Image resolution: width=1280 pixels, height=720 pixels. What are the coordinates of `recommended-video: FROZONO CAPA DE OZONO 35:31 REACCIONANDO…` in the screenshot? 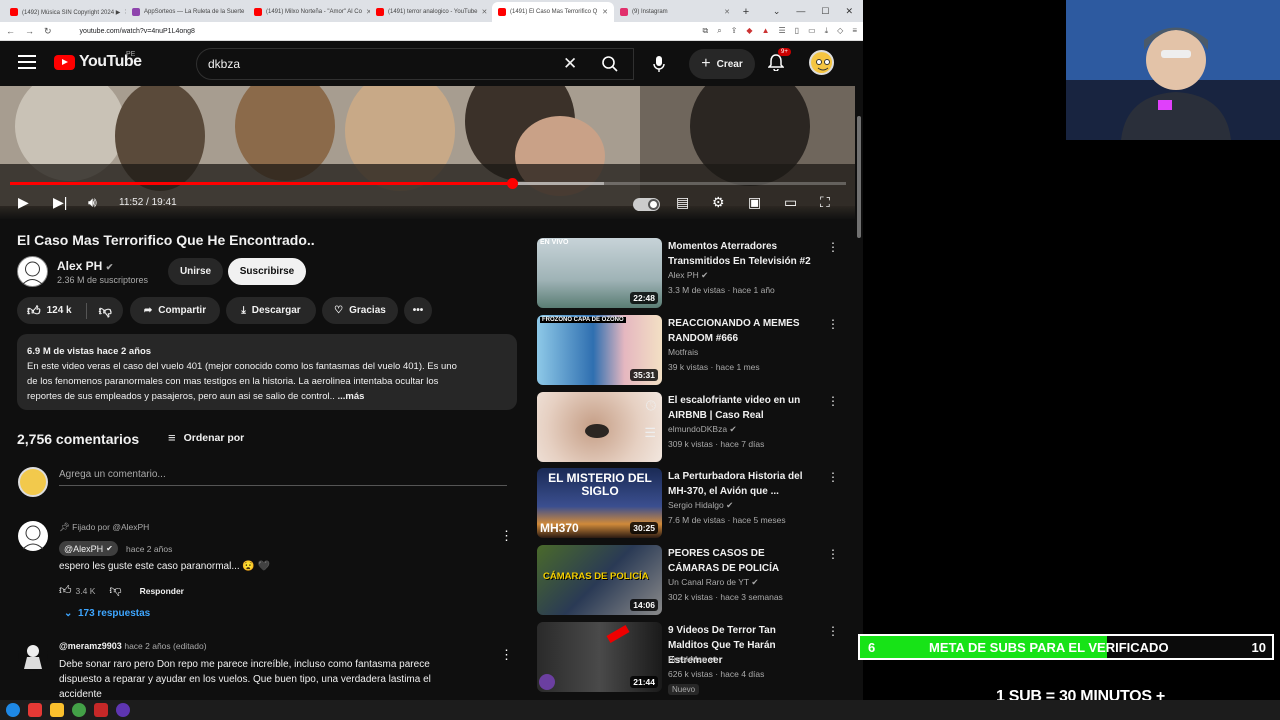 It's located at (692, 350).